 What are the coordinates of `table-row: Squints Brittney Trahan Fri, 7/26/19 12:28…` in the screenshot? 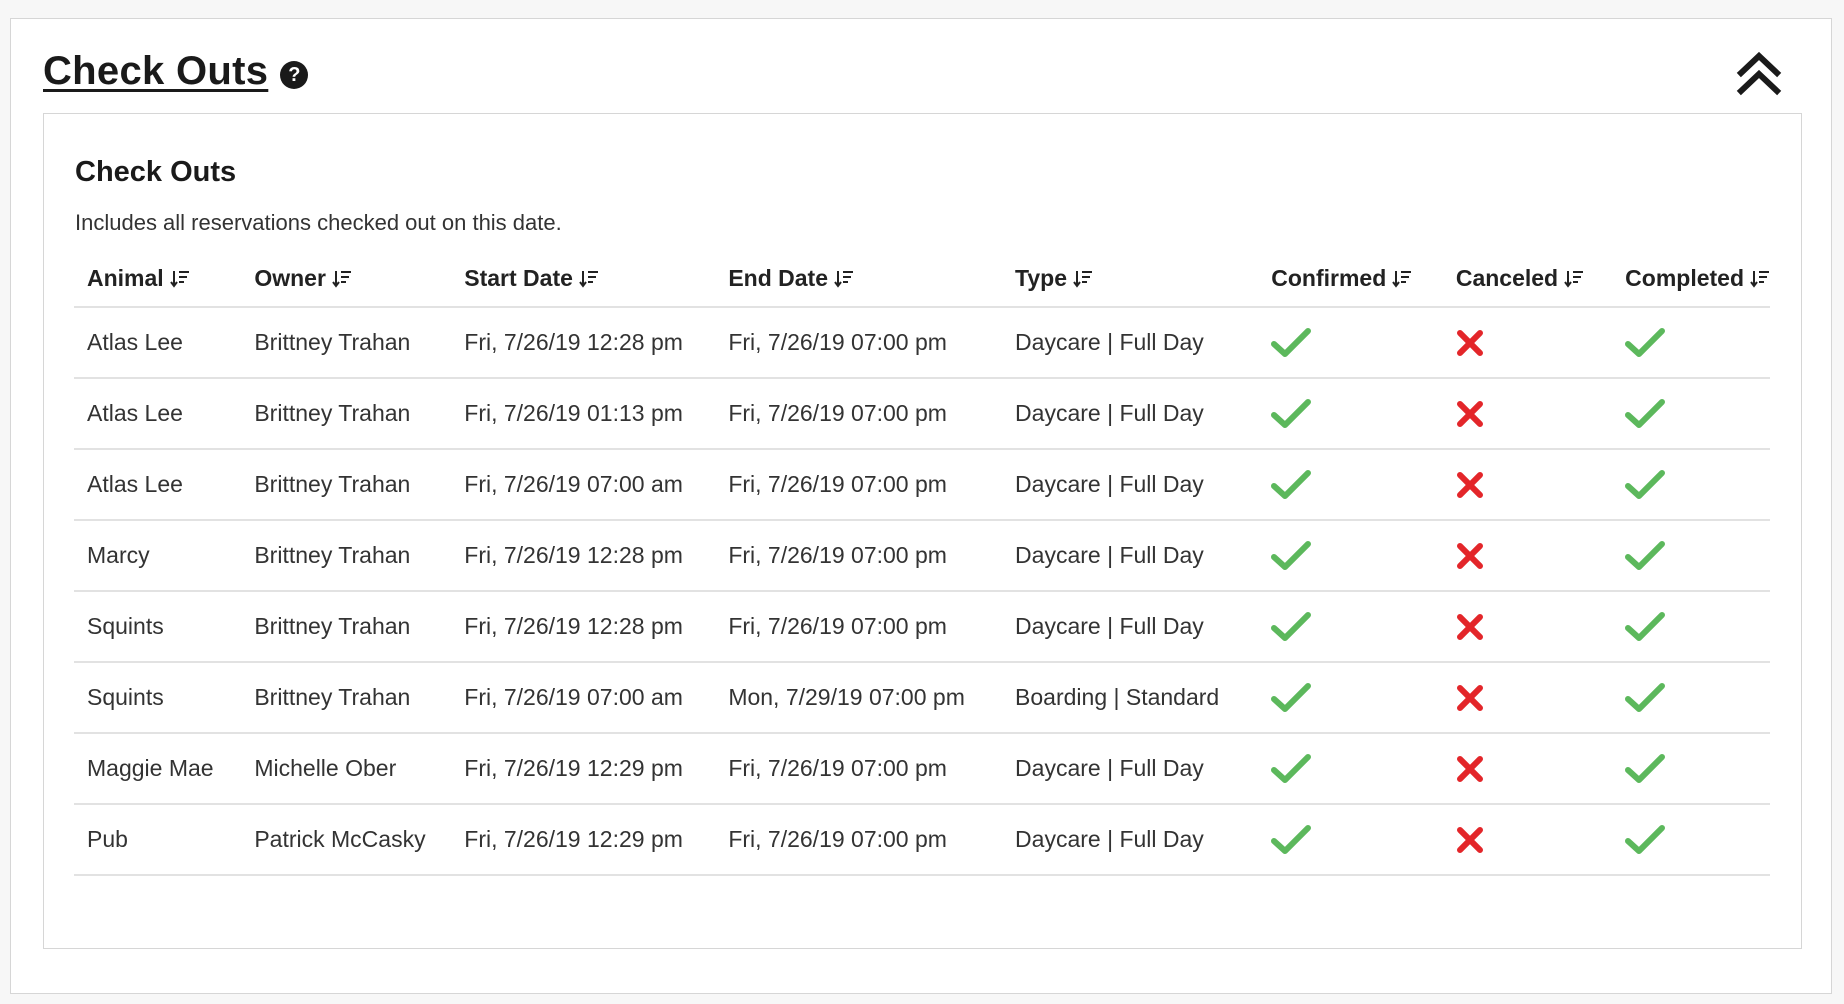 It's located at (922, 627).